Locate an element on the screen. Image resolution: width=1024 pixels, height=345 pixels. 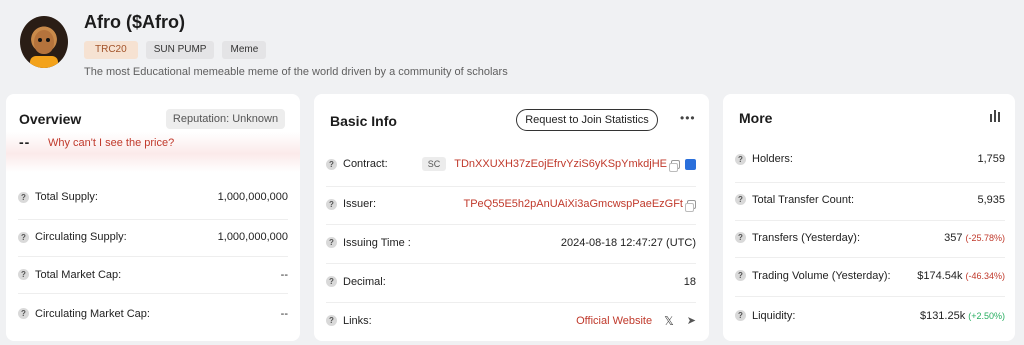
sc-badge: SC is located at coordinates (434, 164).